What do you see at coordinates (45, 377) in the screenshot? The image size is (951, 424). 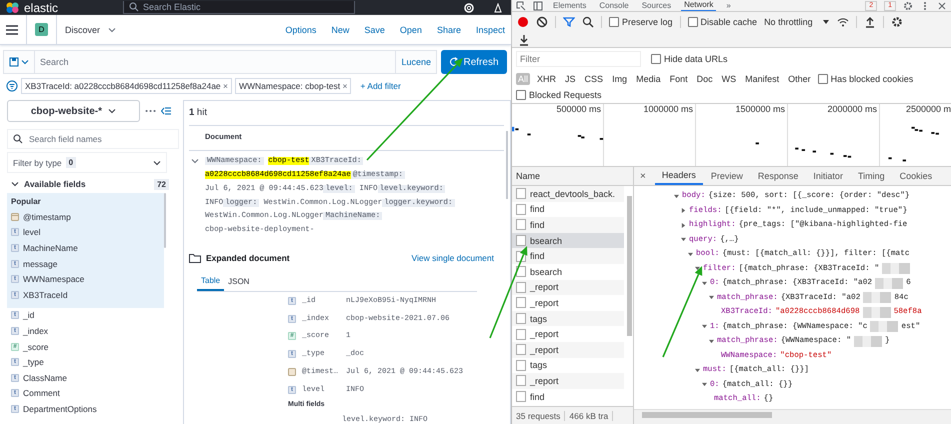 I see `field-name: ClassName` at bounding box center [45, 377].